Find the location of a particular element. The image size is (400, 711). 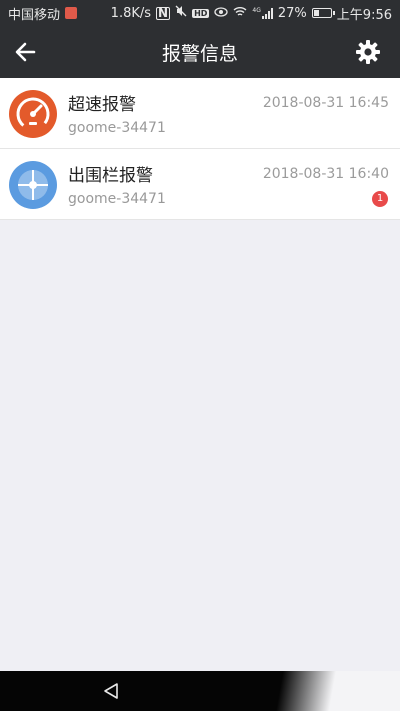

carrier-label: 中国移动 is located at coordinates (34, 15).